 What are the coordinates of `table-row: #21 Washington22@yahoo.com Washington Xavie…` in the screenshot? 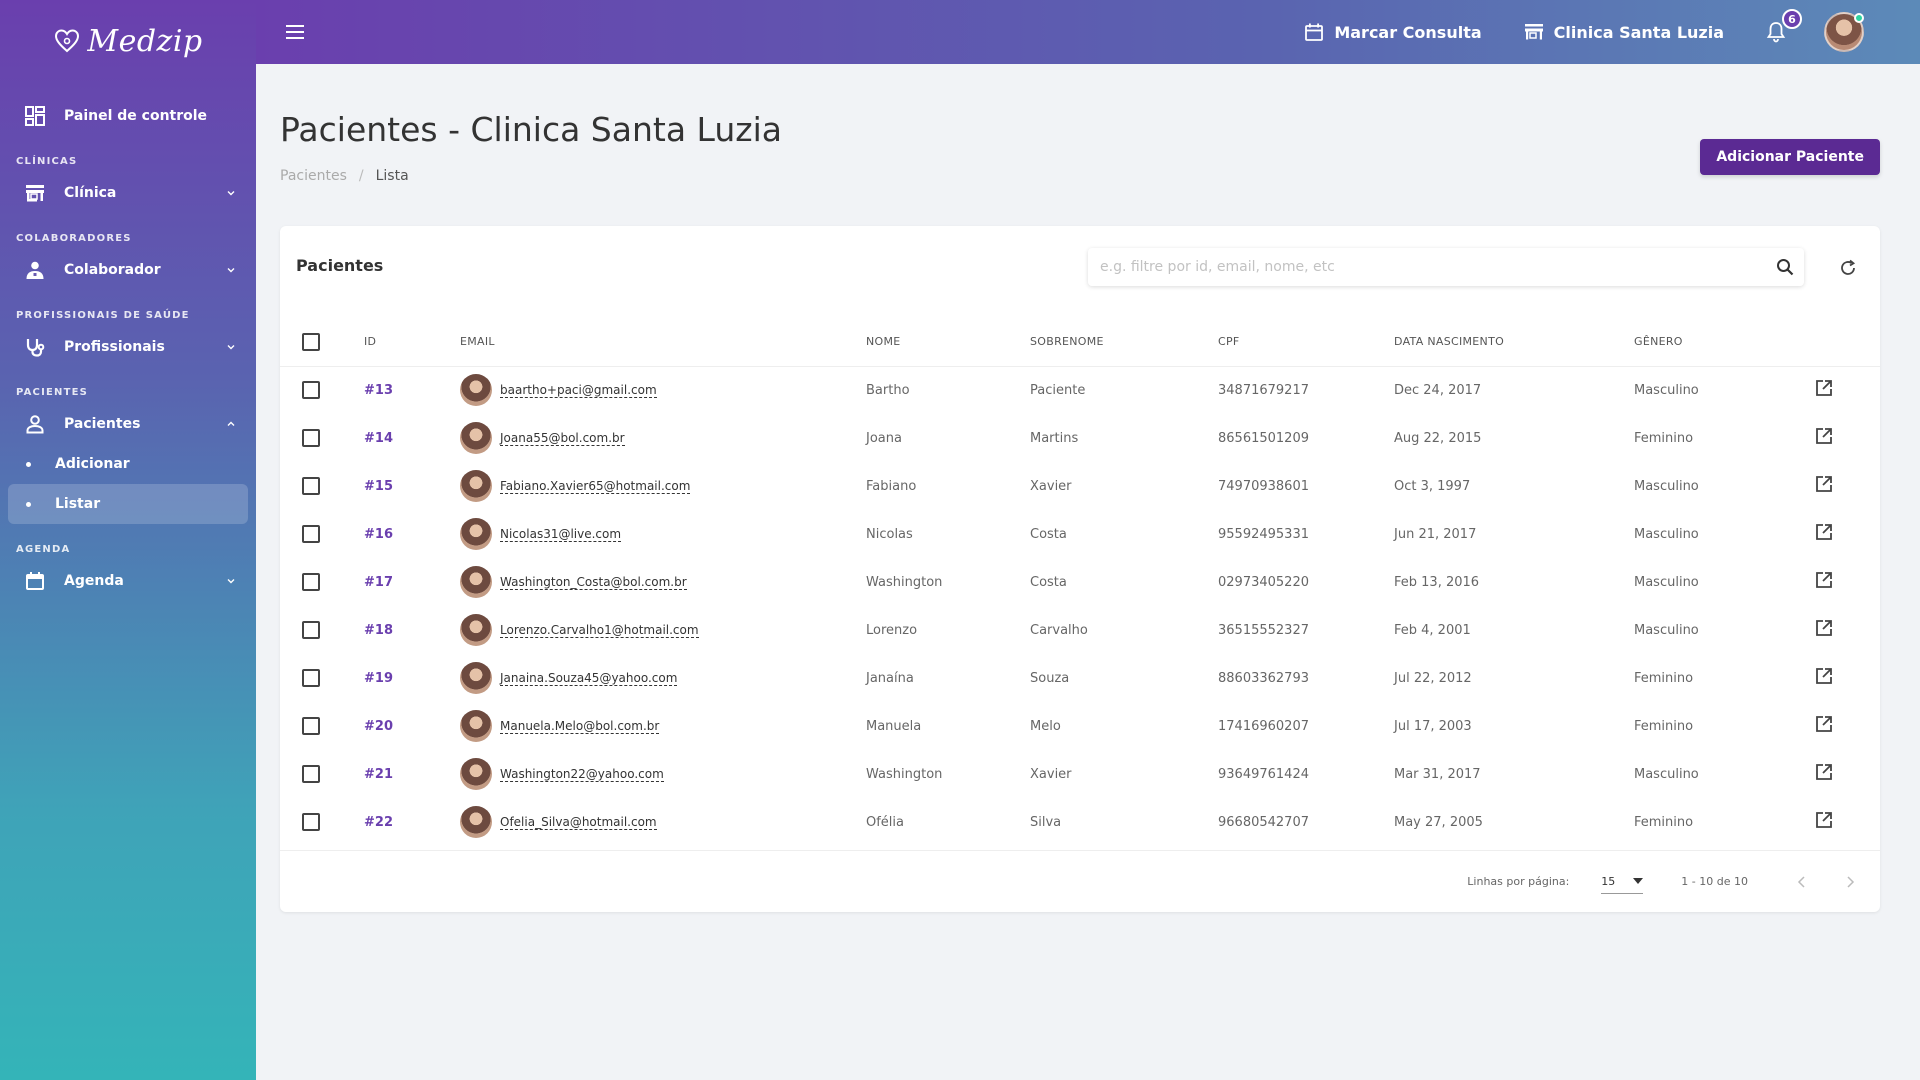 It's located at (1080, 774).